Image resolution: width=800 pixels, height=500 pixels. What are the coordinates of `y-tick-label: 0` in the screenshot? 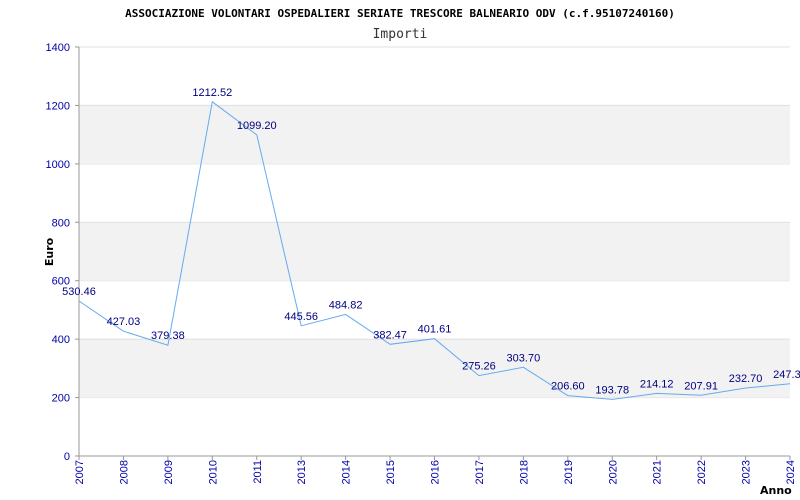 It's located at (67, 457).